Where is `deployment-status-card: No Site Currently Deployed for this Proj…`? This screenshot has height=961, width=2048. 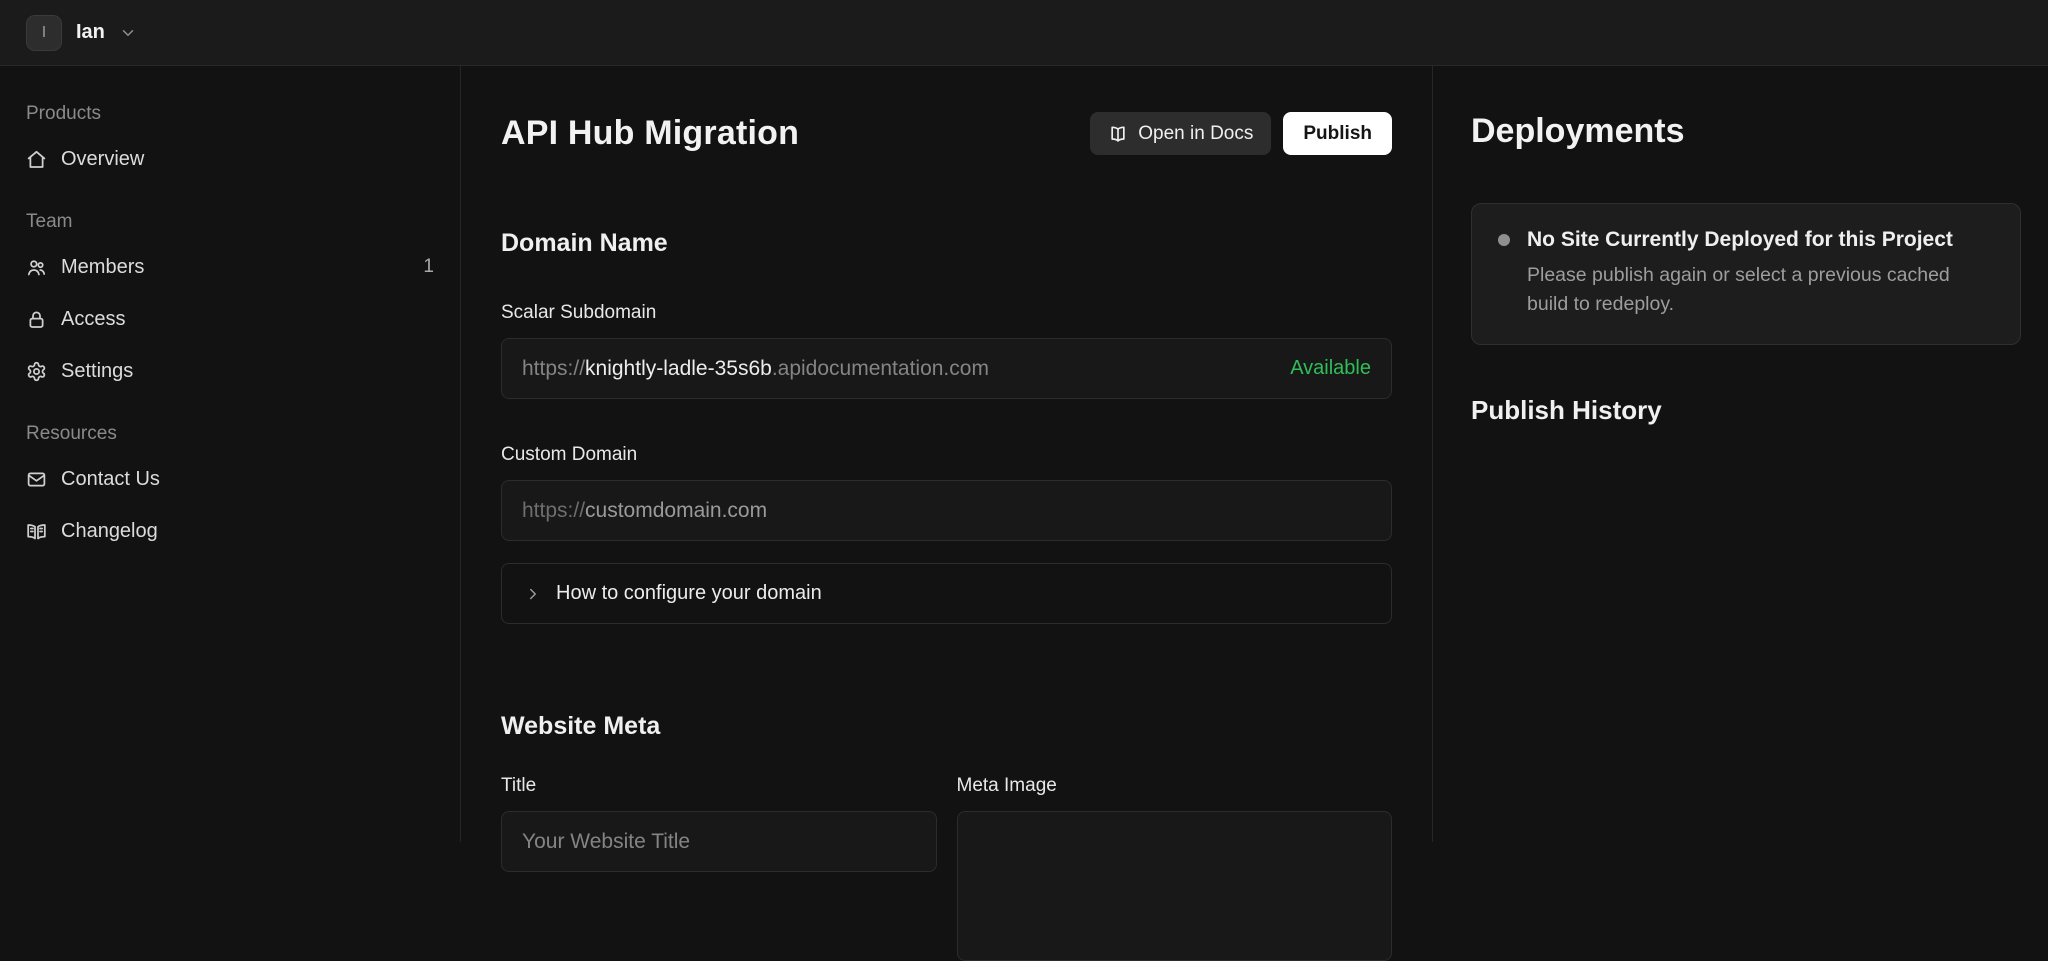
deployment-status-card: No Site Currently Deployed for this Proj… is located at coordinates (1746, 274).